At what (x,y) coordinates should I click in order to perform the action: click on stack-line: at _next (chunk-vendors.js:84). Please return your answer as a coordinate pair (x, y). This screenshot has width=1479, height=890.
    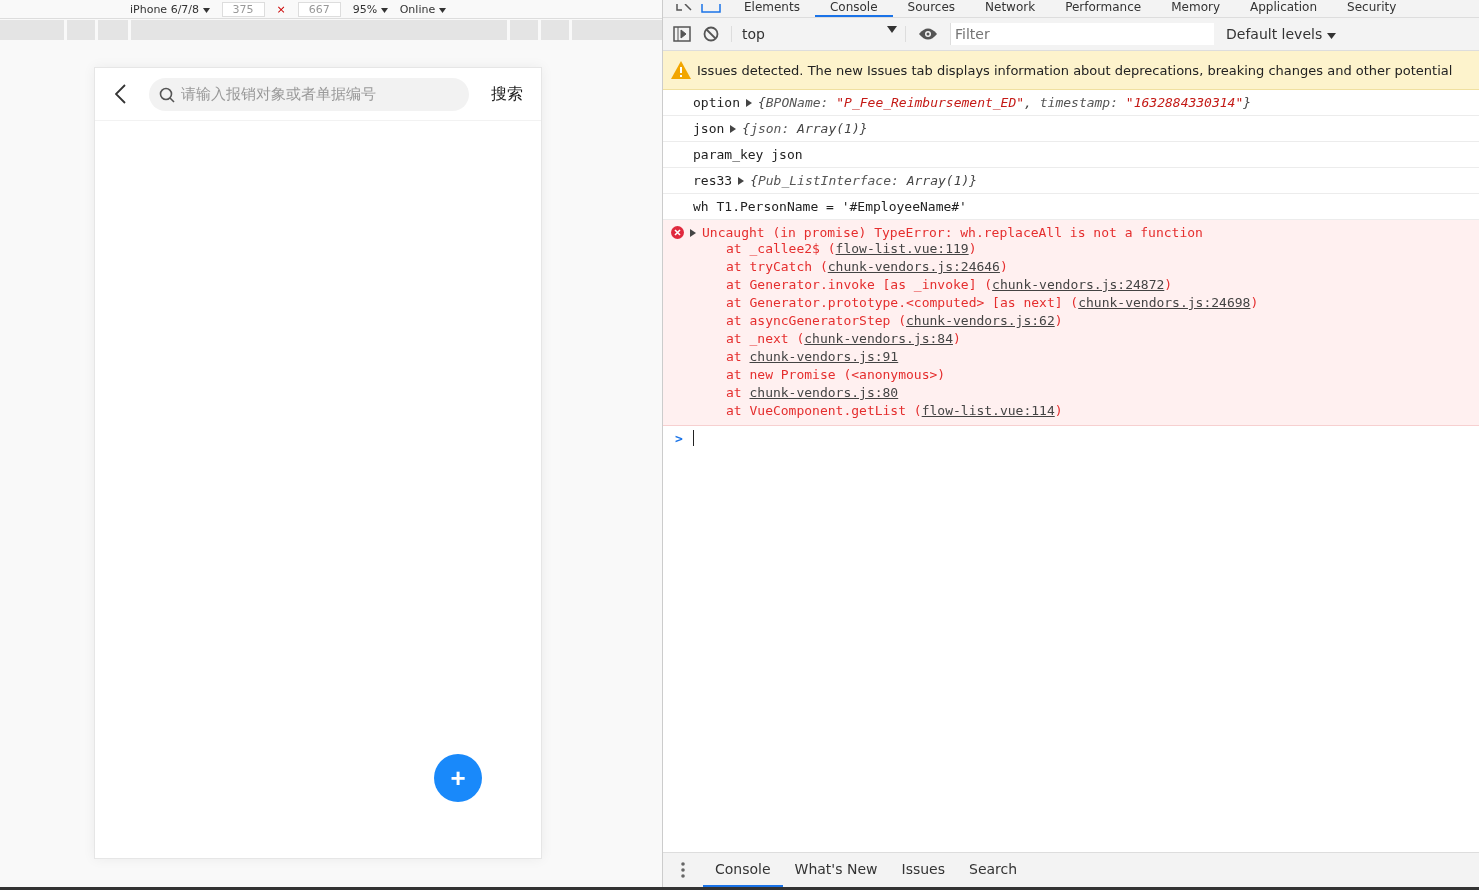
    Looking at the image, I should click on (843, 339).